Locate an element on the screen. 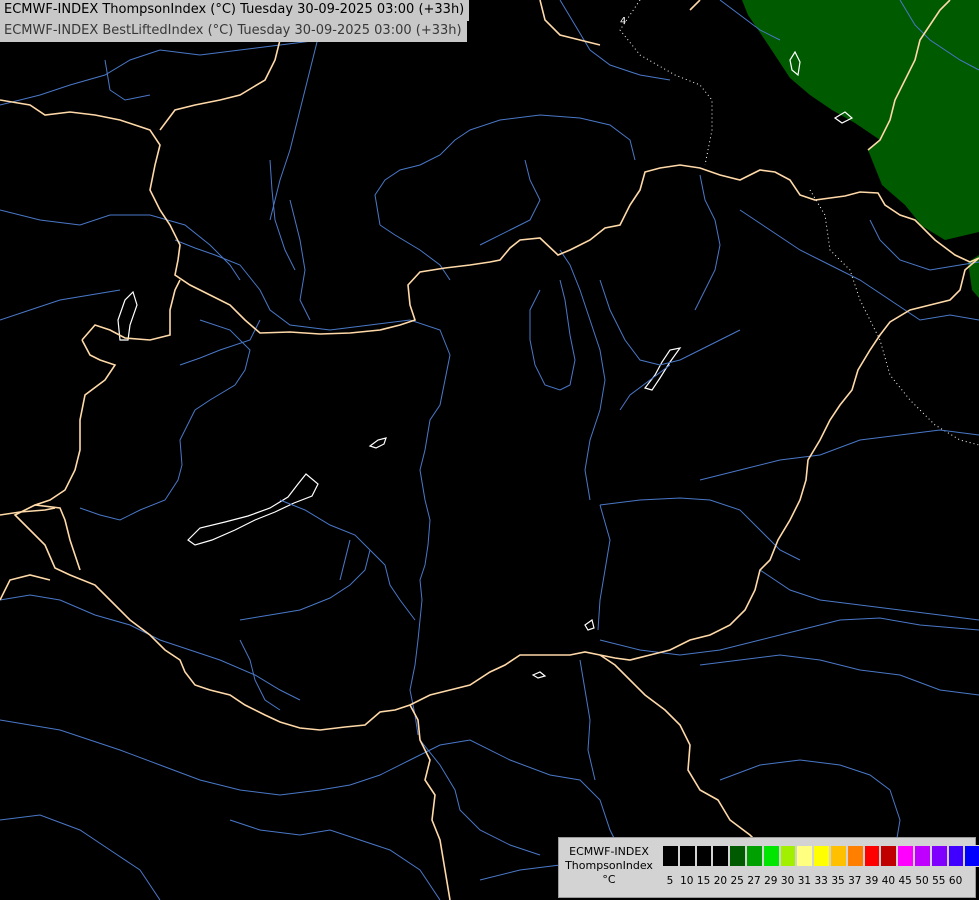 The width and height of the screenshot is (979, 900). legend-tick-label: 31 is located at coordinates (804, 881).